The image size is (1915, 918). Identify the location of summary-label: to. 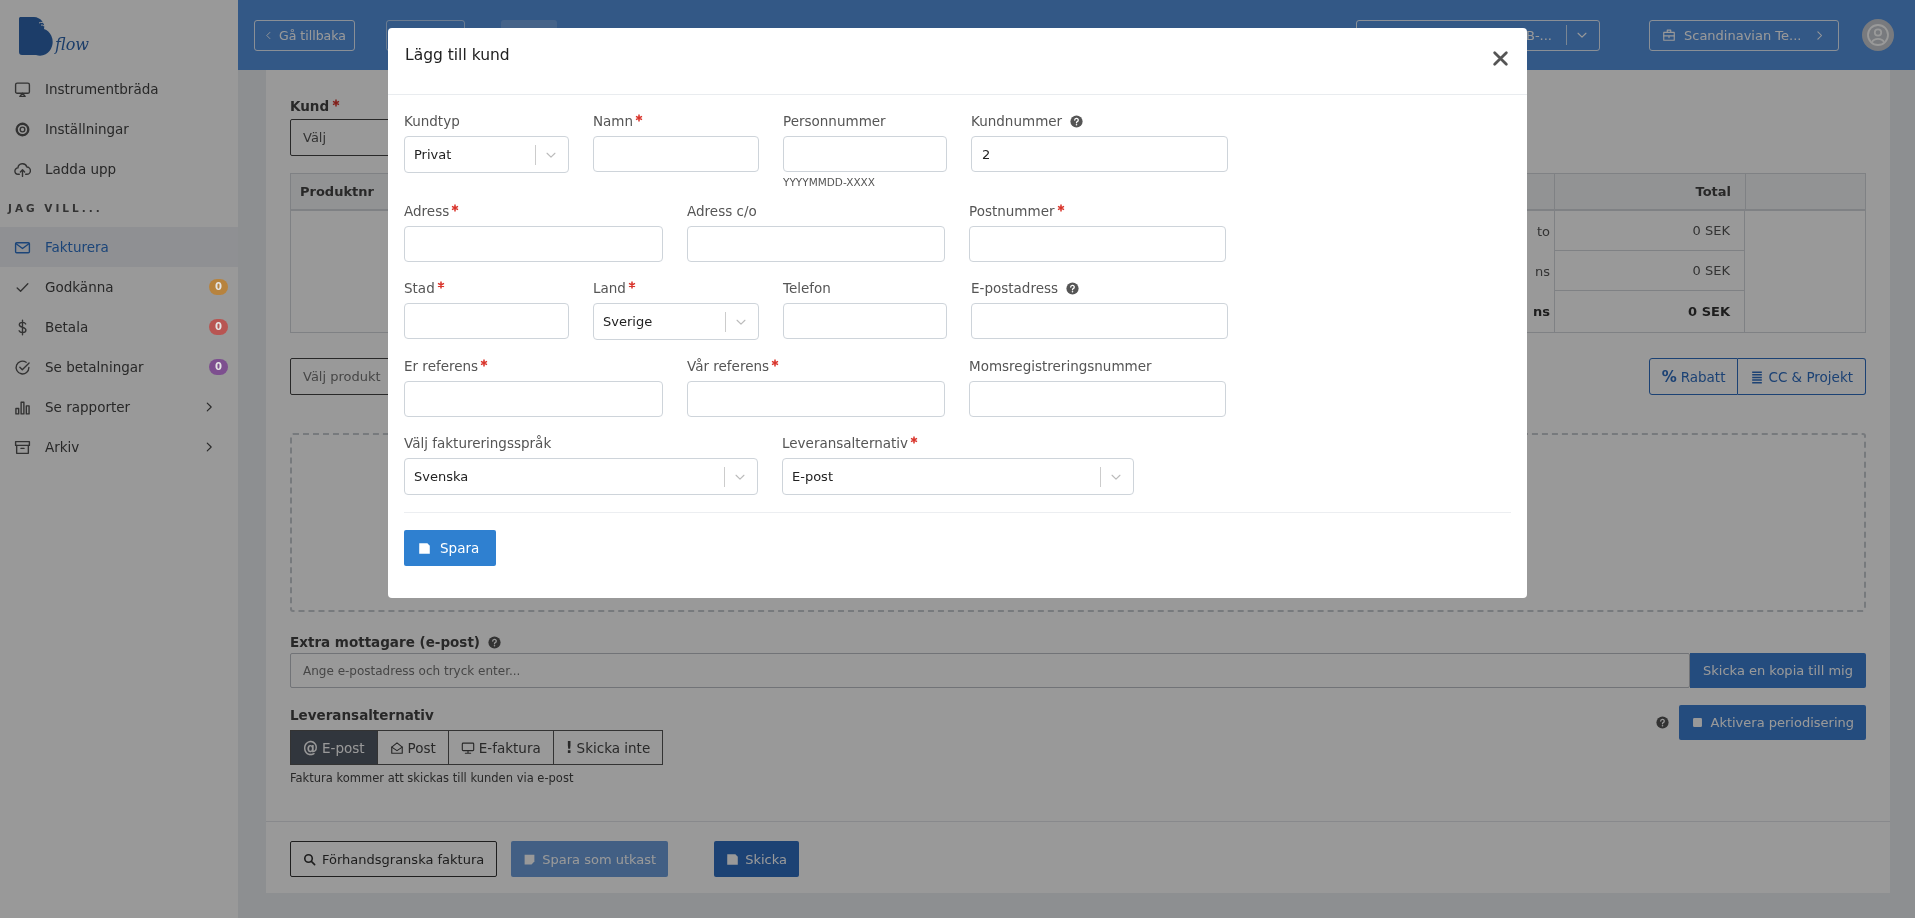
(1543, 231).